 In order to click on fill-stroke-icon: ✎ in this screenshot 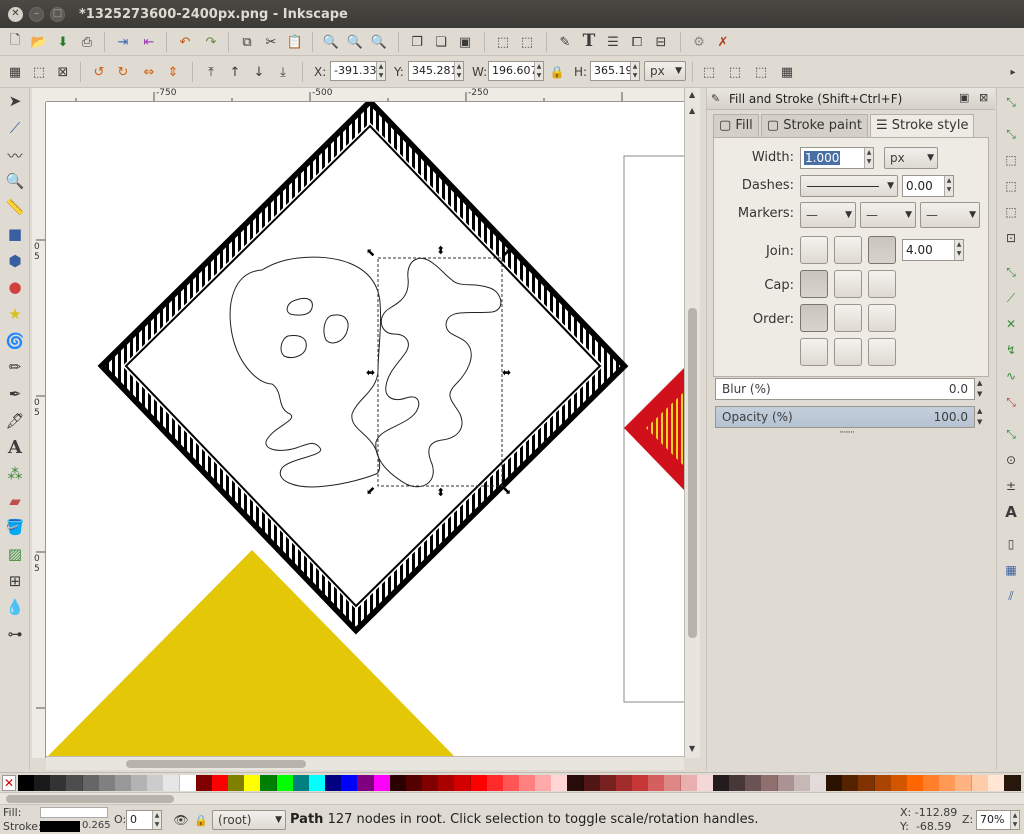, I will do `click(565, 42)`.